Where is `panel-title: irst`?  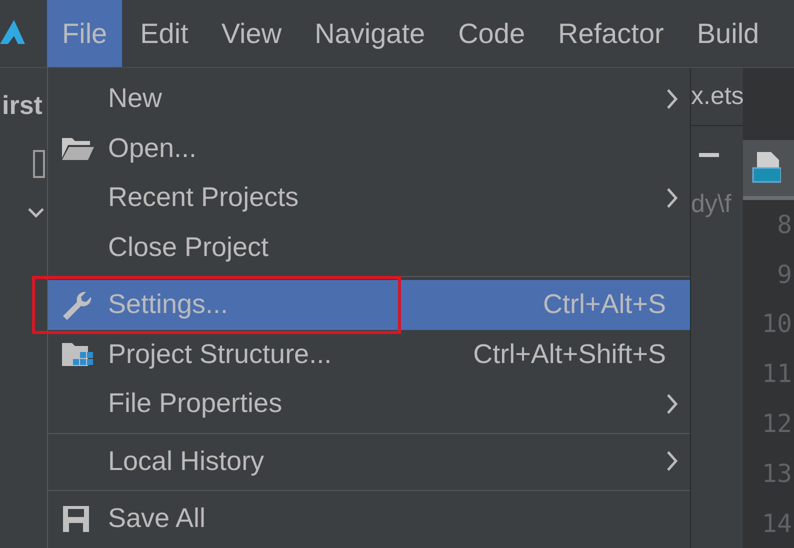 panel-title: irst is located at coordinates (23, 105).